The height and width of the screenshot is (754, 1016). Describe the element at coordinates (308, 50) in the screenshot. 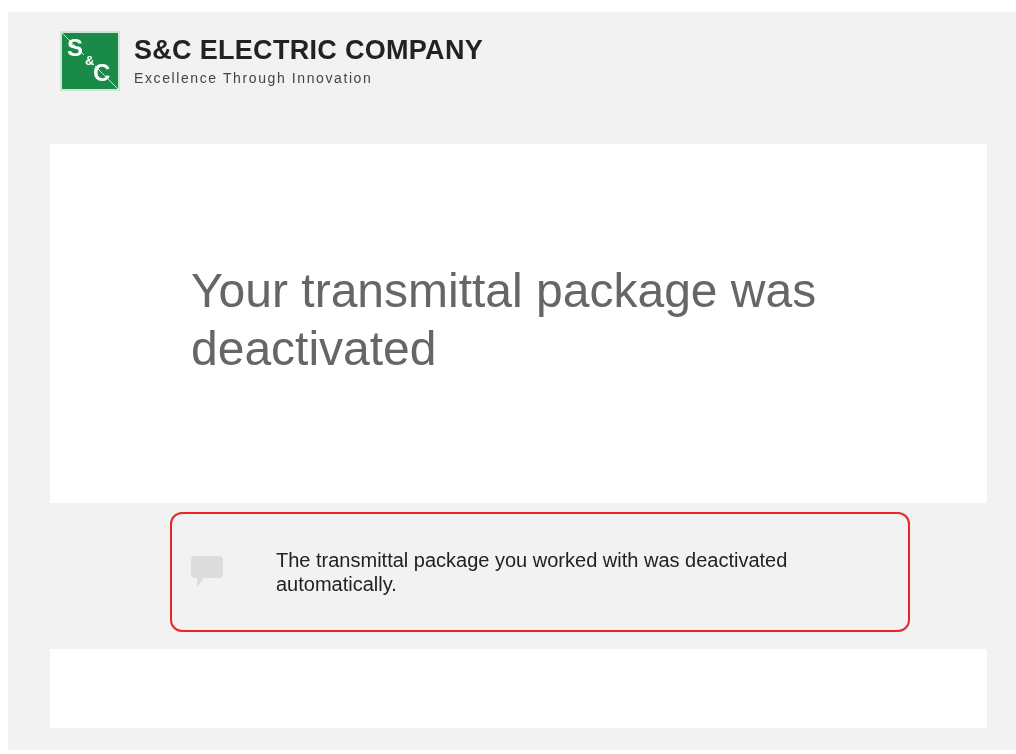

I see `company-name: S&C ELECTRIC COMPANY` at that location.